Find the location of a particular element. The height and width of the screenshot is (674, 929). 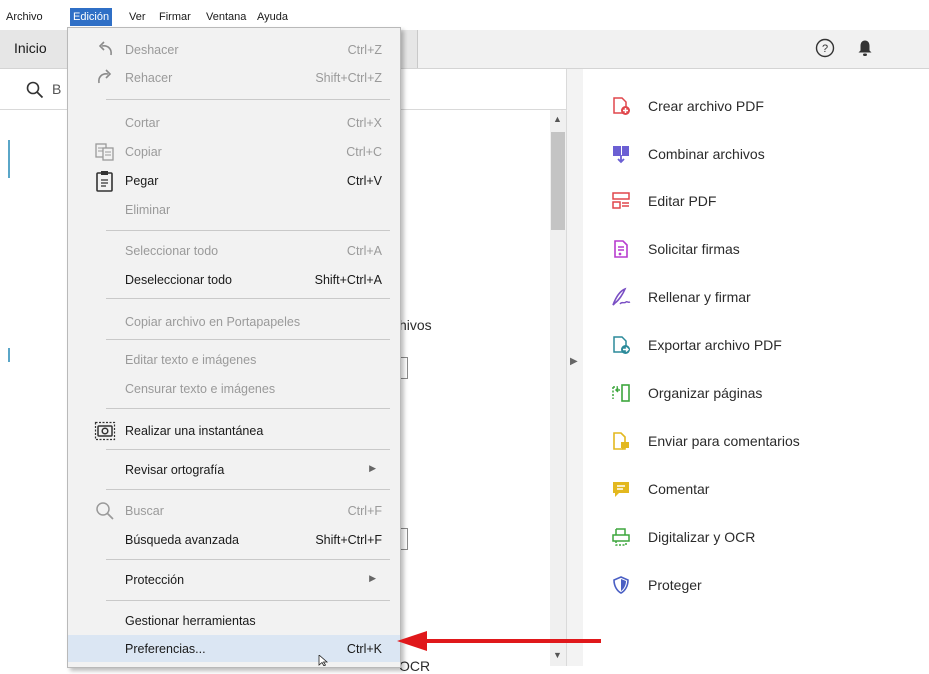

menu-item-label: Editar texto e imágenes is located at coordinates (191, 360).